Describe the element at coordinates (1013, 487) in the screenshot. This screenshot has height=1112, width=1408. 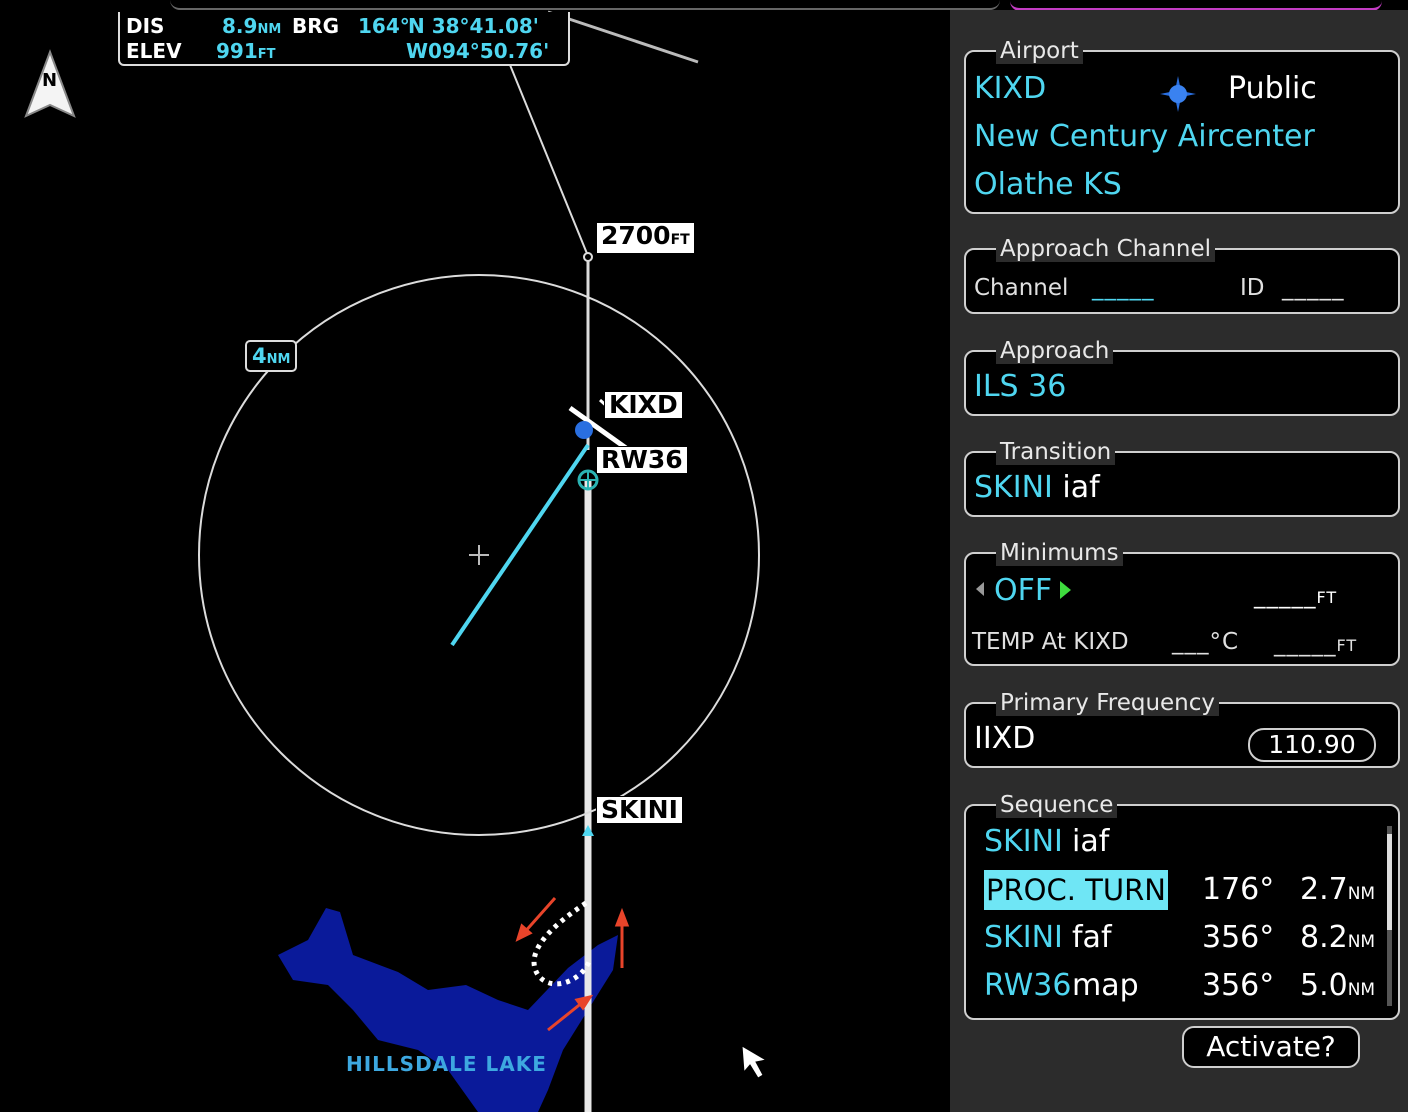
I see `transition-fix: SKINI` at that location.